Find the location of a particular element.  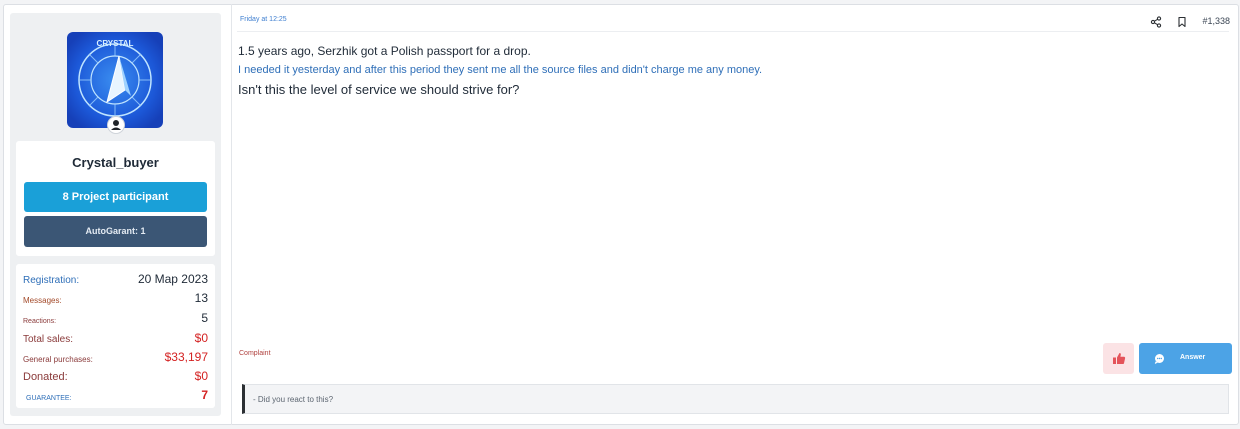

like-button is located at coordinates (1118, 358).